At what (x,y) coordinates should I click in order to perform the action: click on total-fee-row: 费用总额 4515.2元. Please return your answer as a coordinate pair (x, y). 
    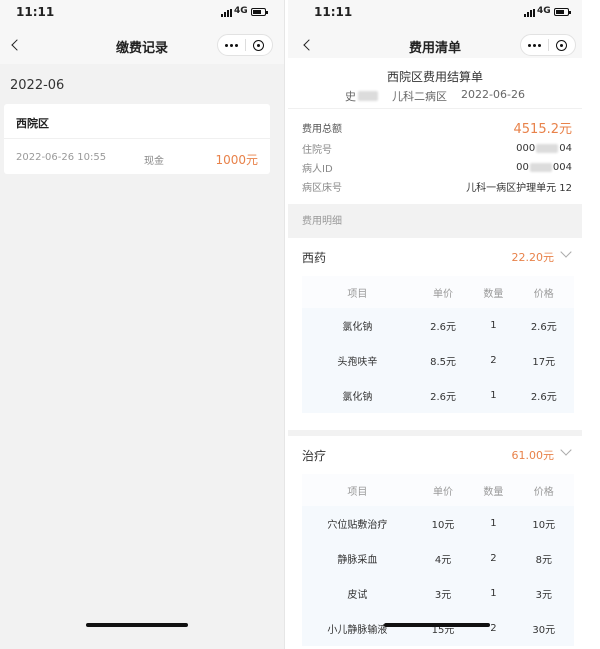
    Looking at the image, I should click on (437, 127).